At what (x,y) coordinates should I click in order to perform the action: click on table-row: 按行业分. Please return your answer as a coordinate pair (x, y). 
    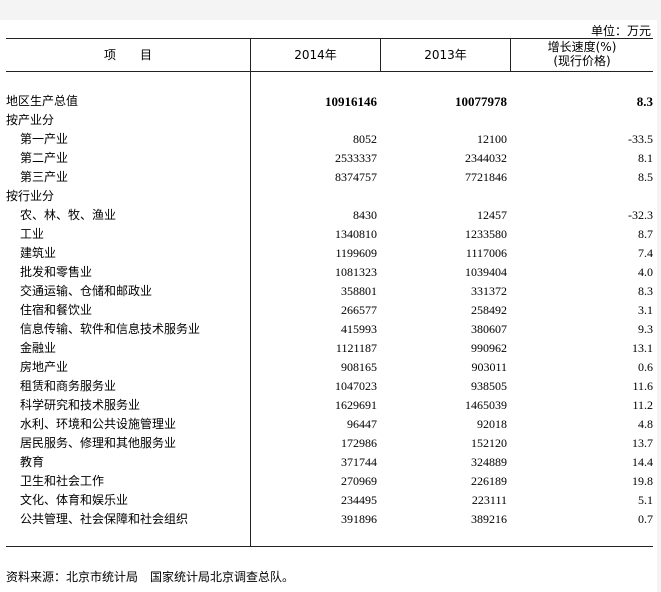
    Looking at the image, I should click on (329, 196).